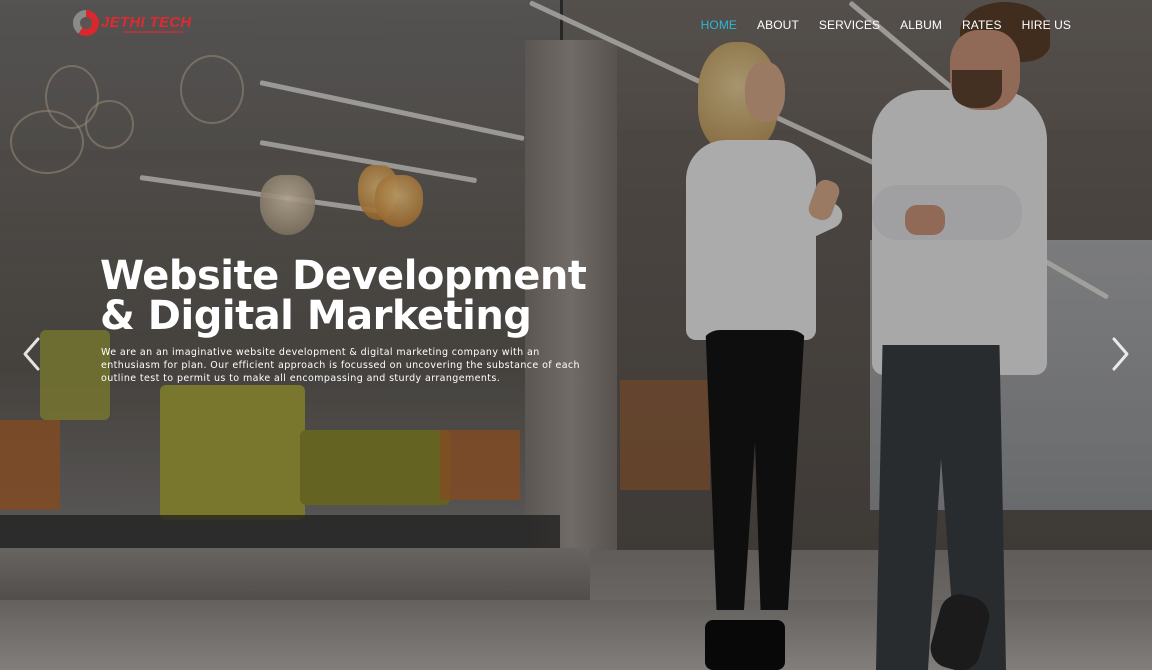 The width and height of the screenshot is (1152, 670). I want to click on logo-icon, so click(86, 23).